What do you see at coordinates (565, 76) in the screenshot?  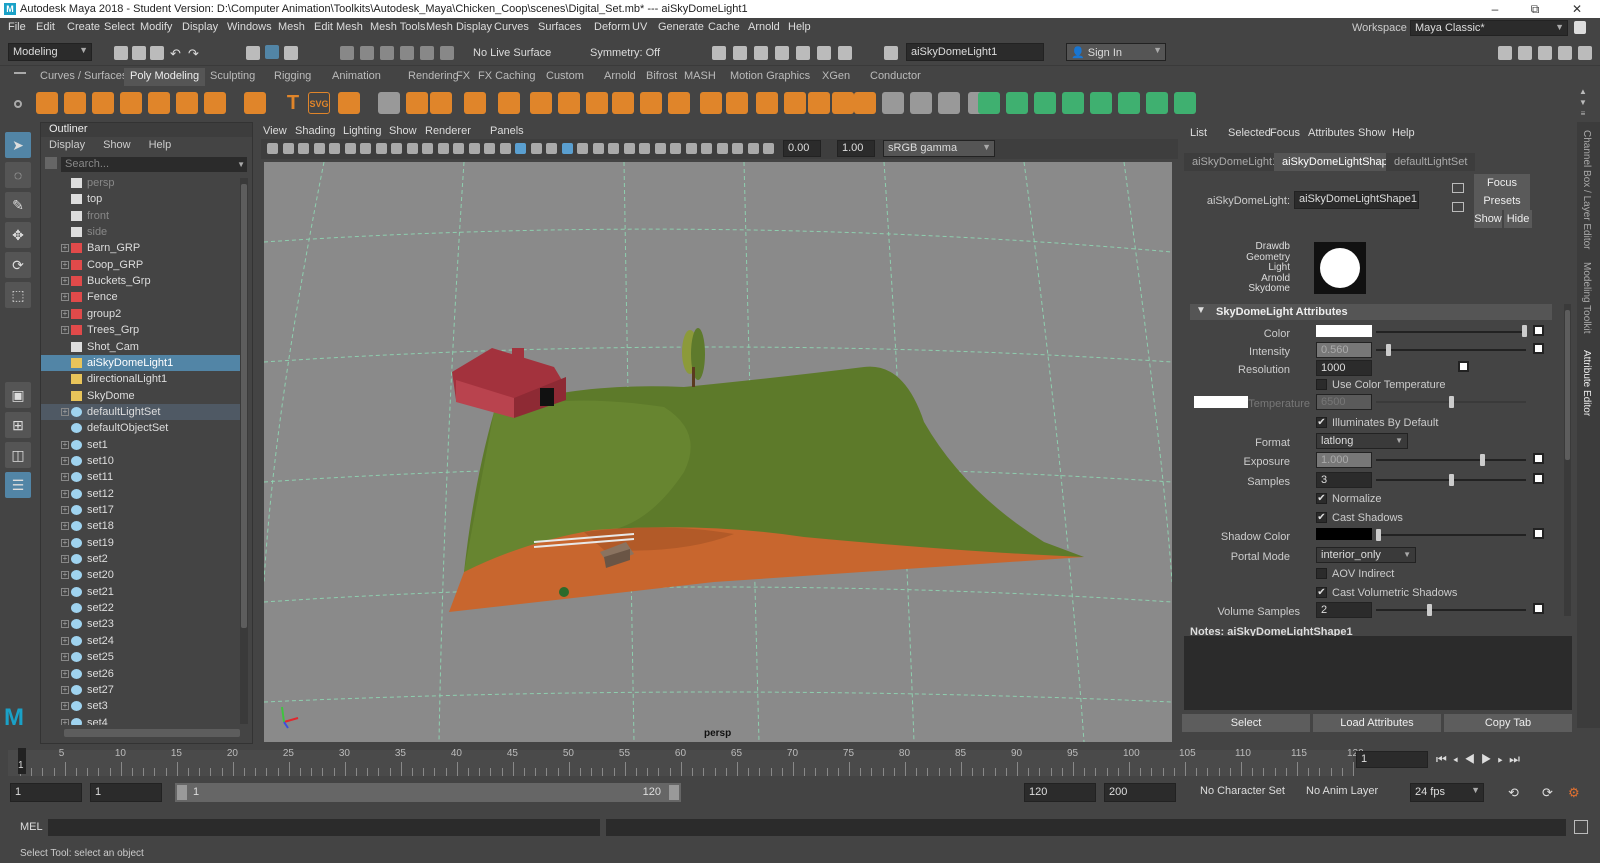 I see `shelf-tab-custom: Custom` at bounding box center [565, 76].